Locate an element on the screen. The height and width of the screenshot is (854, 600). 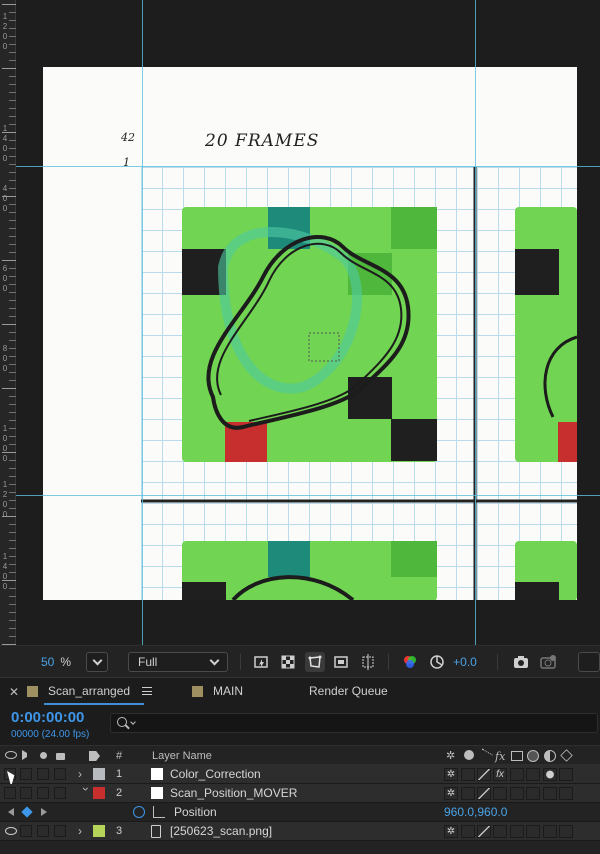
layer-row-scan-png: › 3 [250623_scan.png] ✲ is located at coordinates (300, 831).